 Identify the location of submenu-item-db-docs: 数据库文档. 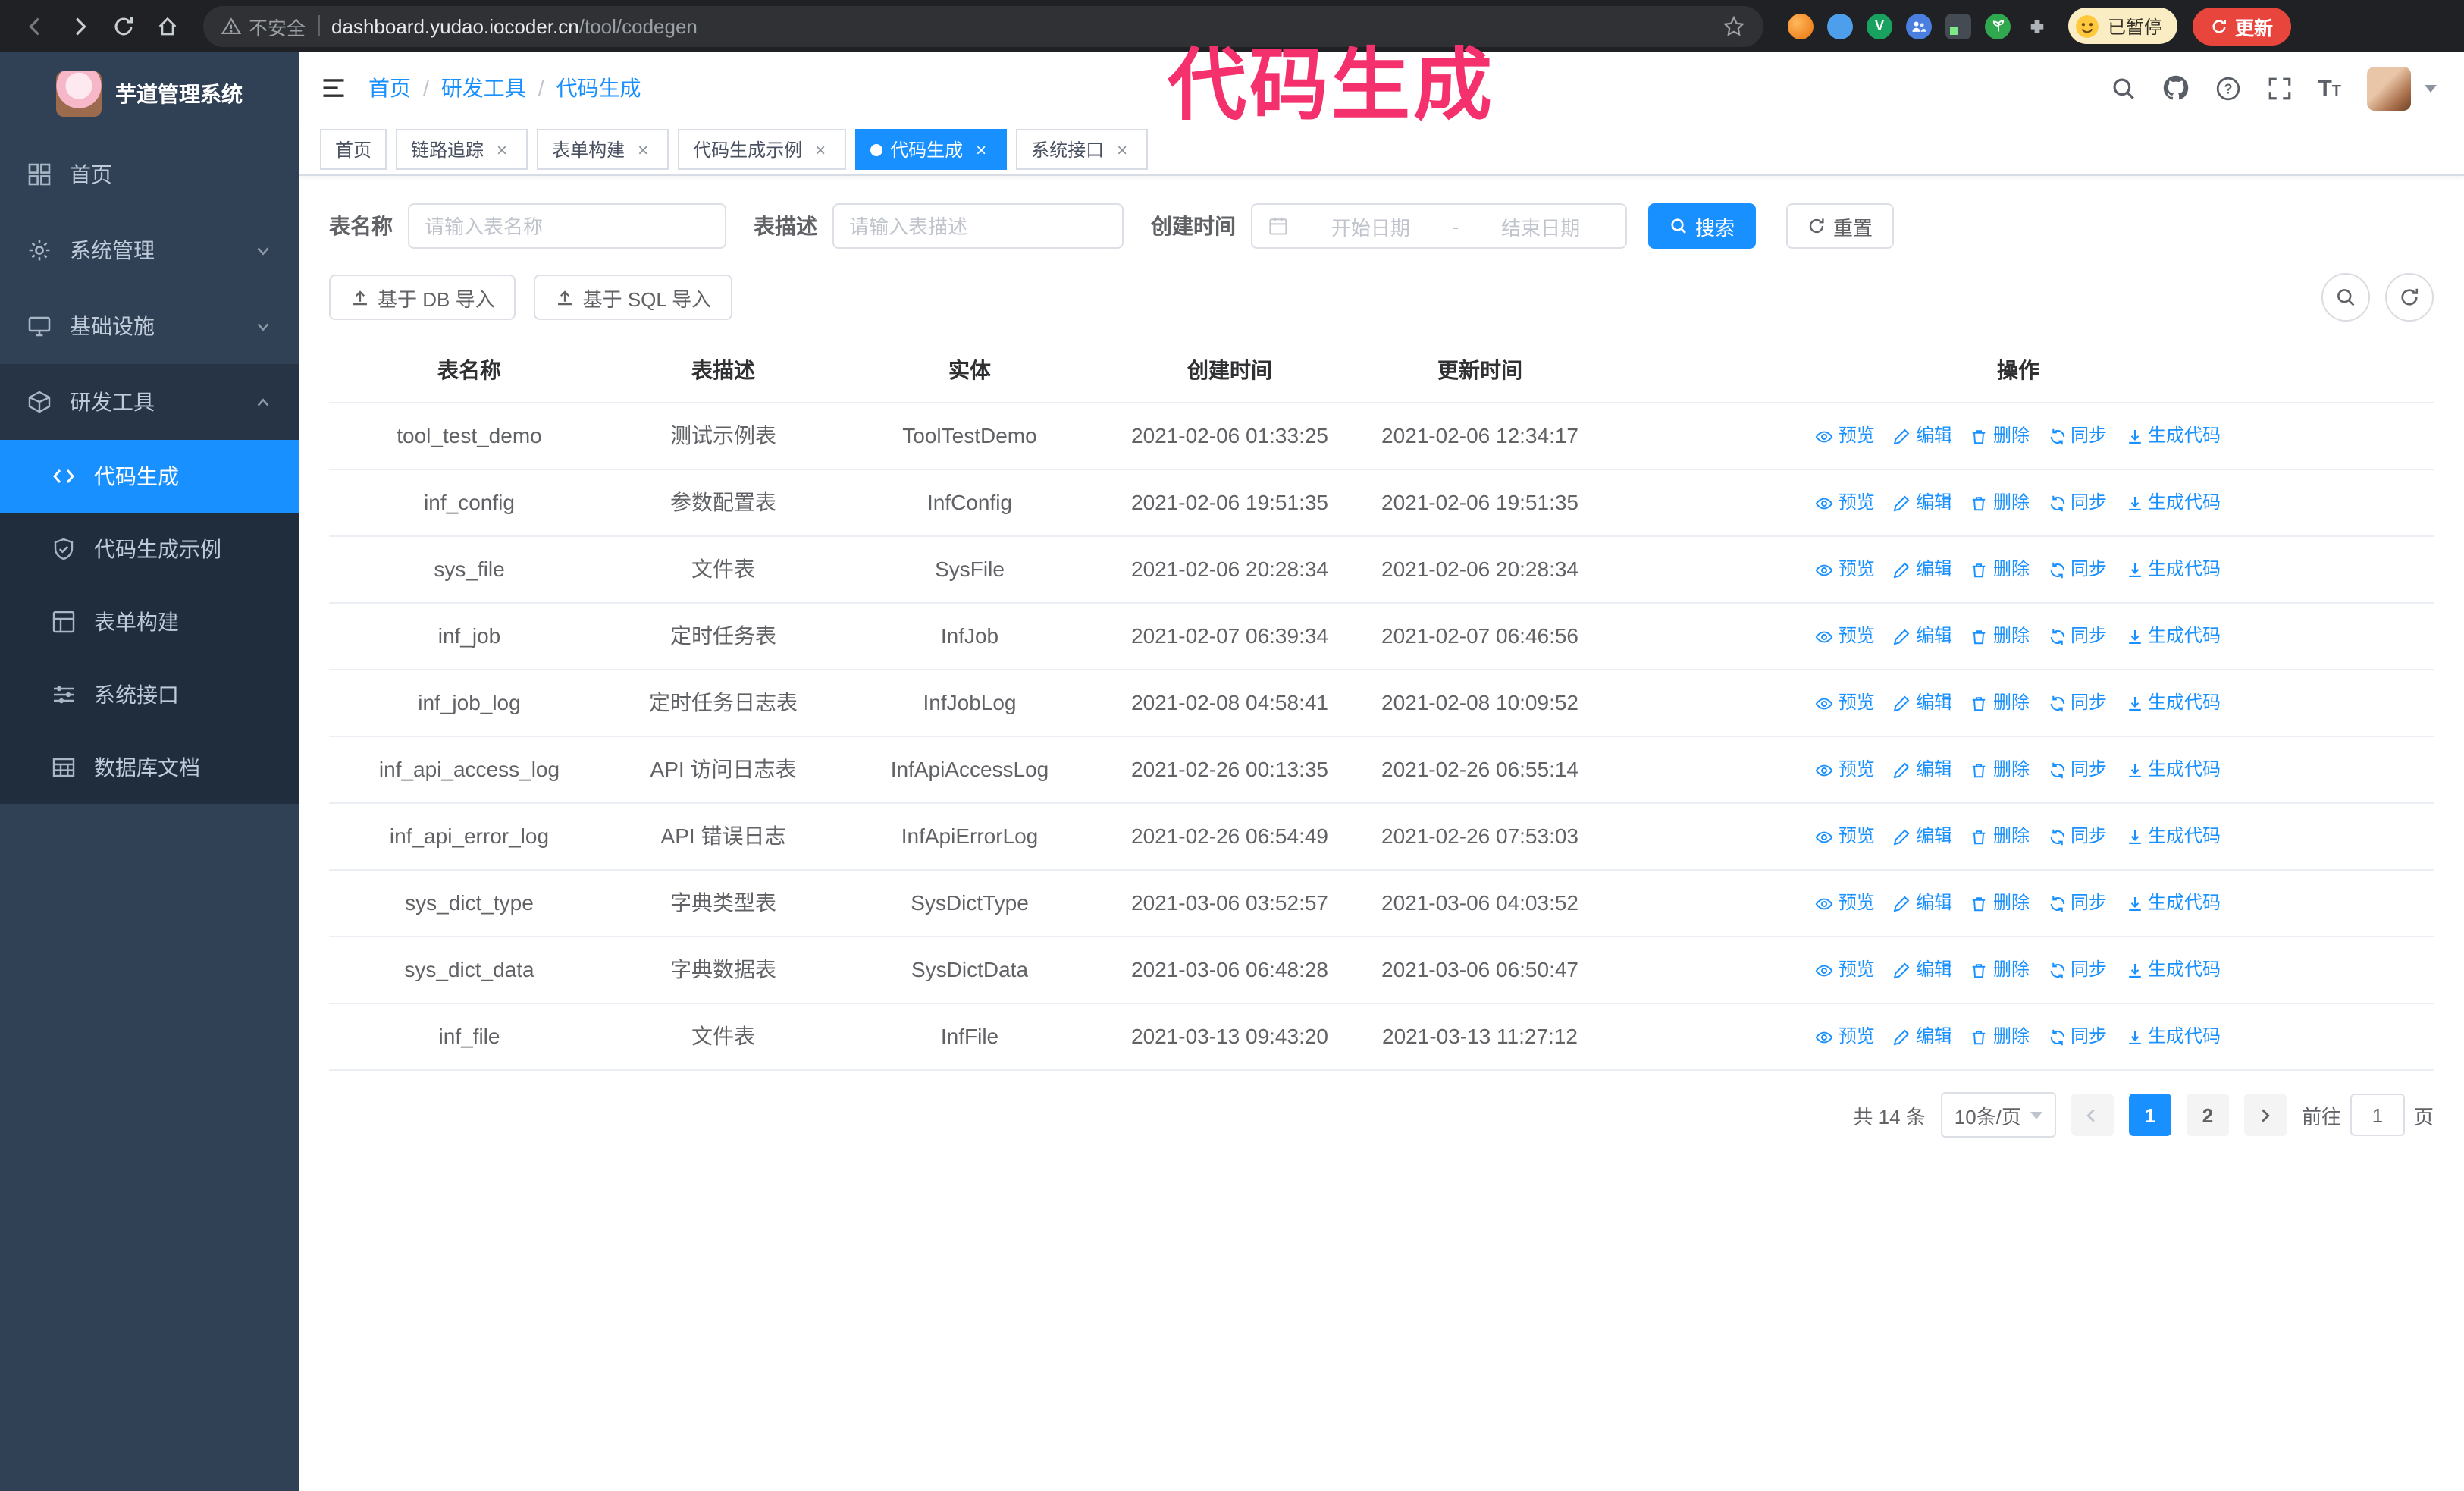
(150, 767).